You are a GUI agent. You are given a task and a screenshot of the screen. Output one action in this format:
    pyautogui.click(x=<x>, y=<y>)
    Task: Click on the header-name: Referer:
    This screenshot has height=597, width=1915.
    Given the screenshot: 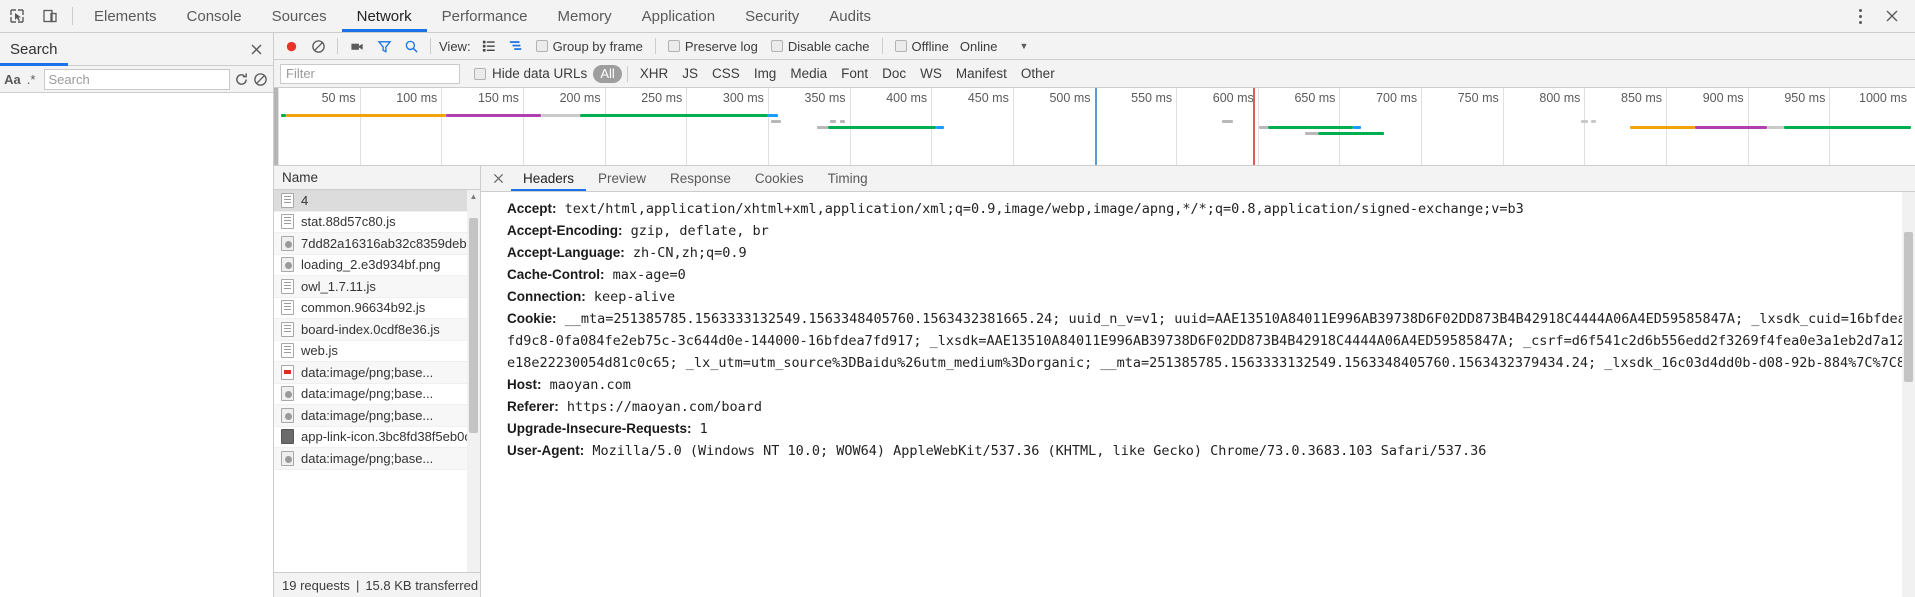 What is the action you would take?
    pyautogui.click(x=533, y=406)
    